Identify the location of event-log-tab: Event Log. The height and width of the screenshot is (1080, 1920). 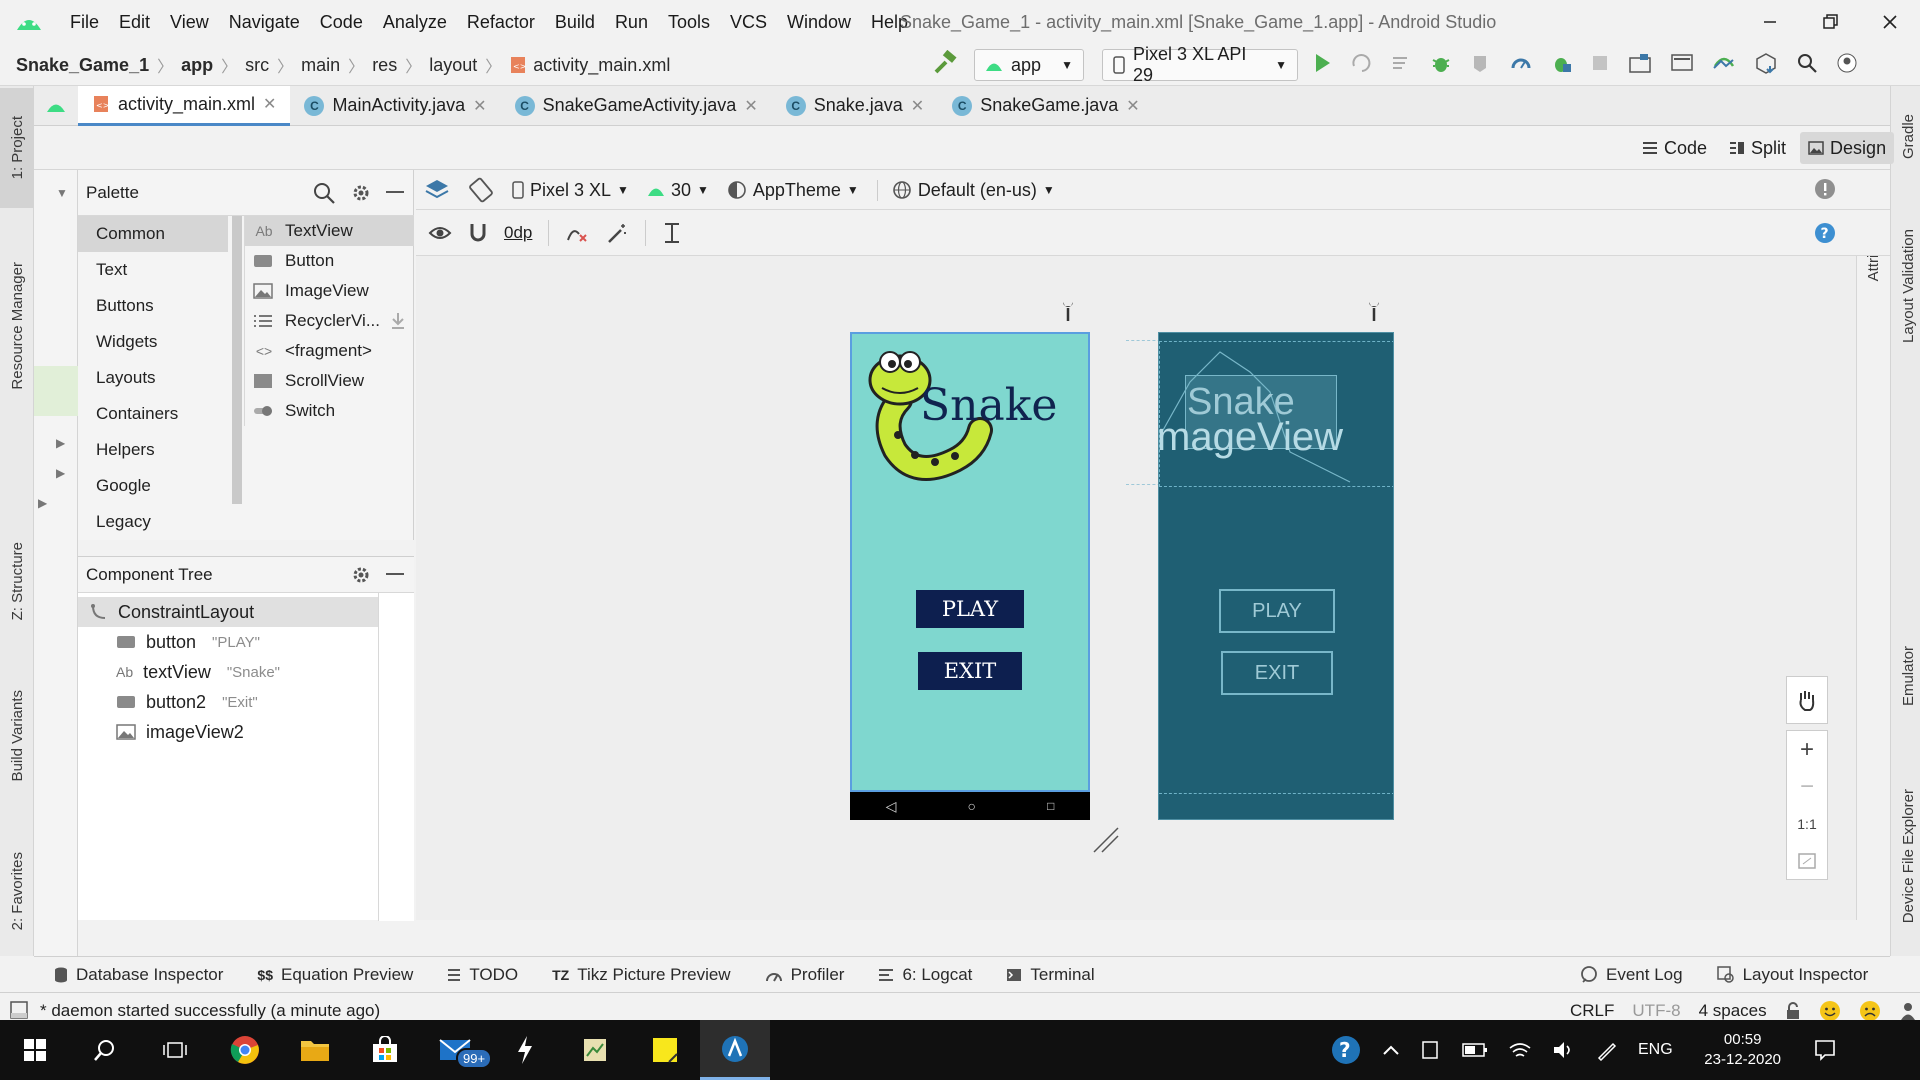
(1631, 975).